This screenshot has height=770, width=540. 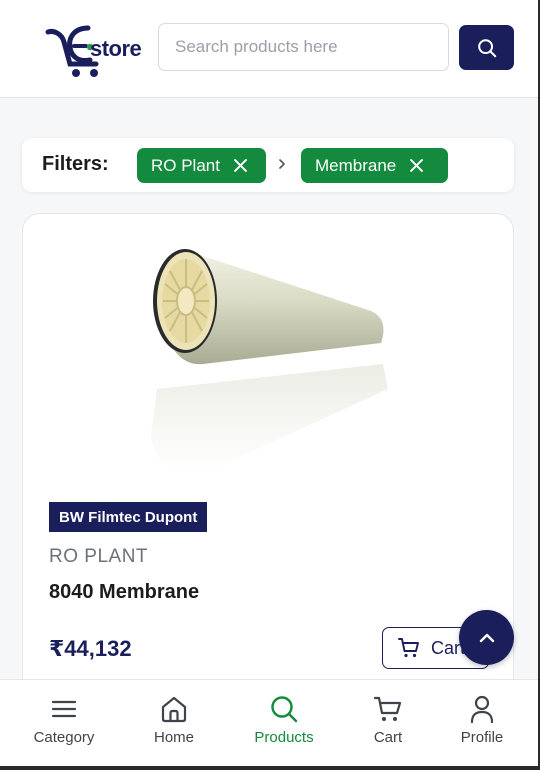 What do you see at coordinates (388, 723) in the screenshot?
I see `nav-item-cart: Cart` at bounding box center [388, 723].